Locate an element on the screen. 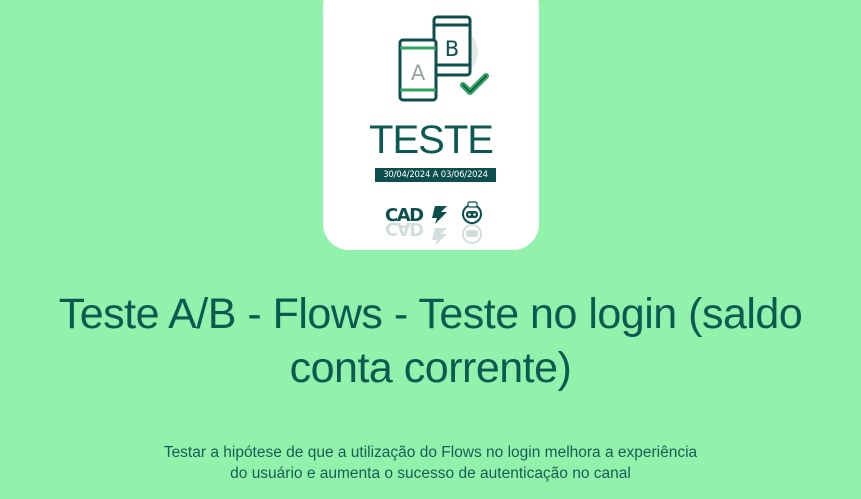 This screenshot has height=499, width=861. banco-do-brasil-icon is located at coordinates (439, 226).